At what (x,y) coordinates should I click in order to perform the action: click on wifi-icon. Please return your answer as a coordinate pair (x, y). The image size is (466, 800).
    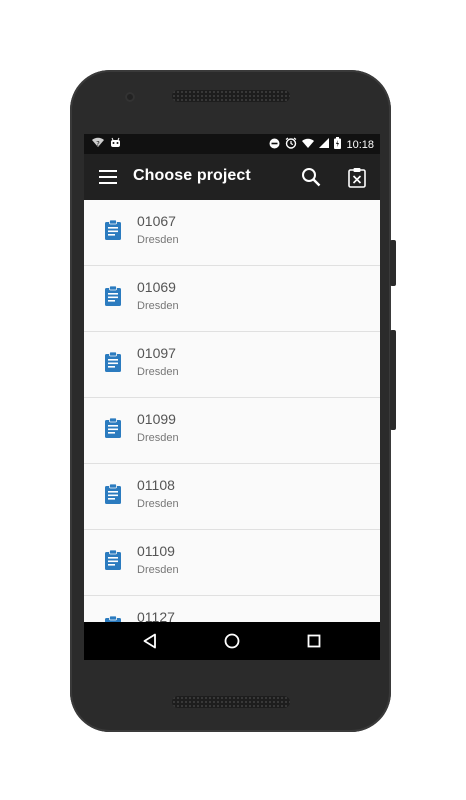
    Looking at the image, I should click on (308, 144).